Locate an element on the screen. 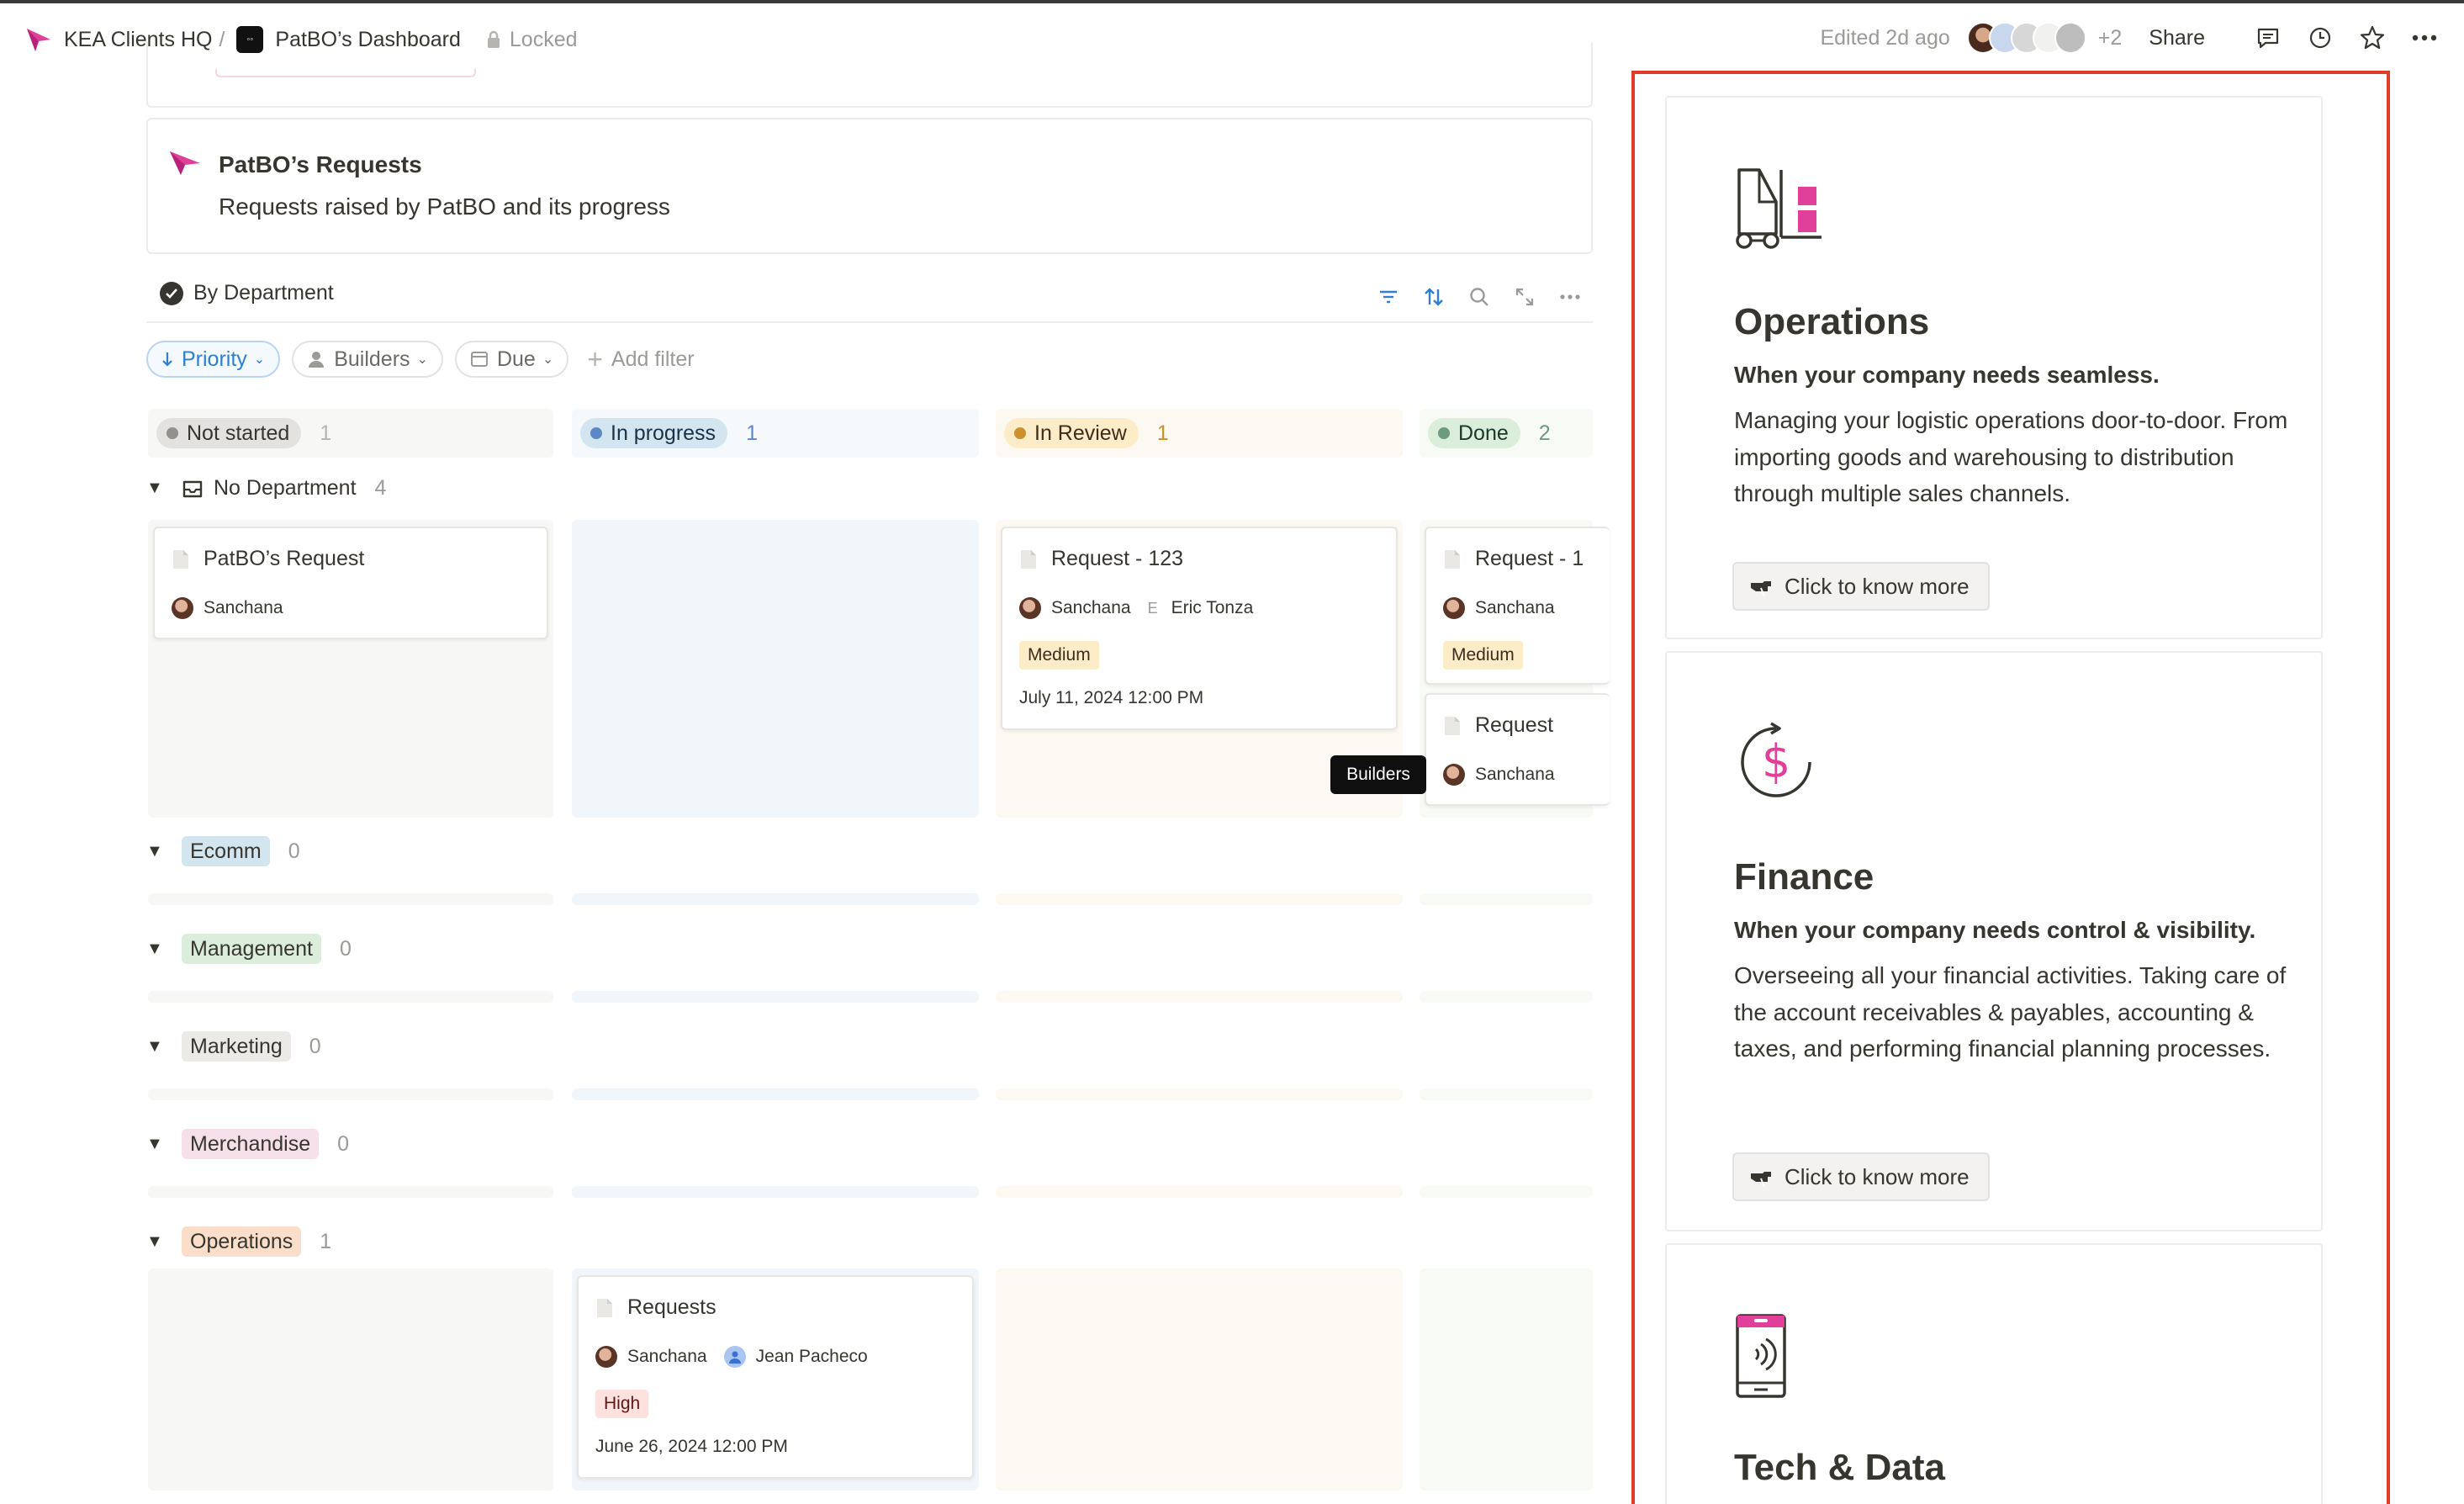 The width and height of the screenshot is (2464, 1504). search-icon is located at coordinates (1479, 297).